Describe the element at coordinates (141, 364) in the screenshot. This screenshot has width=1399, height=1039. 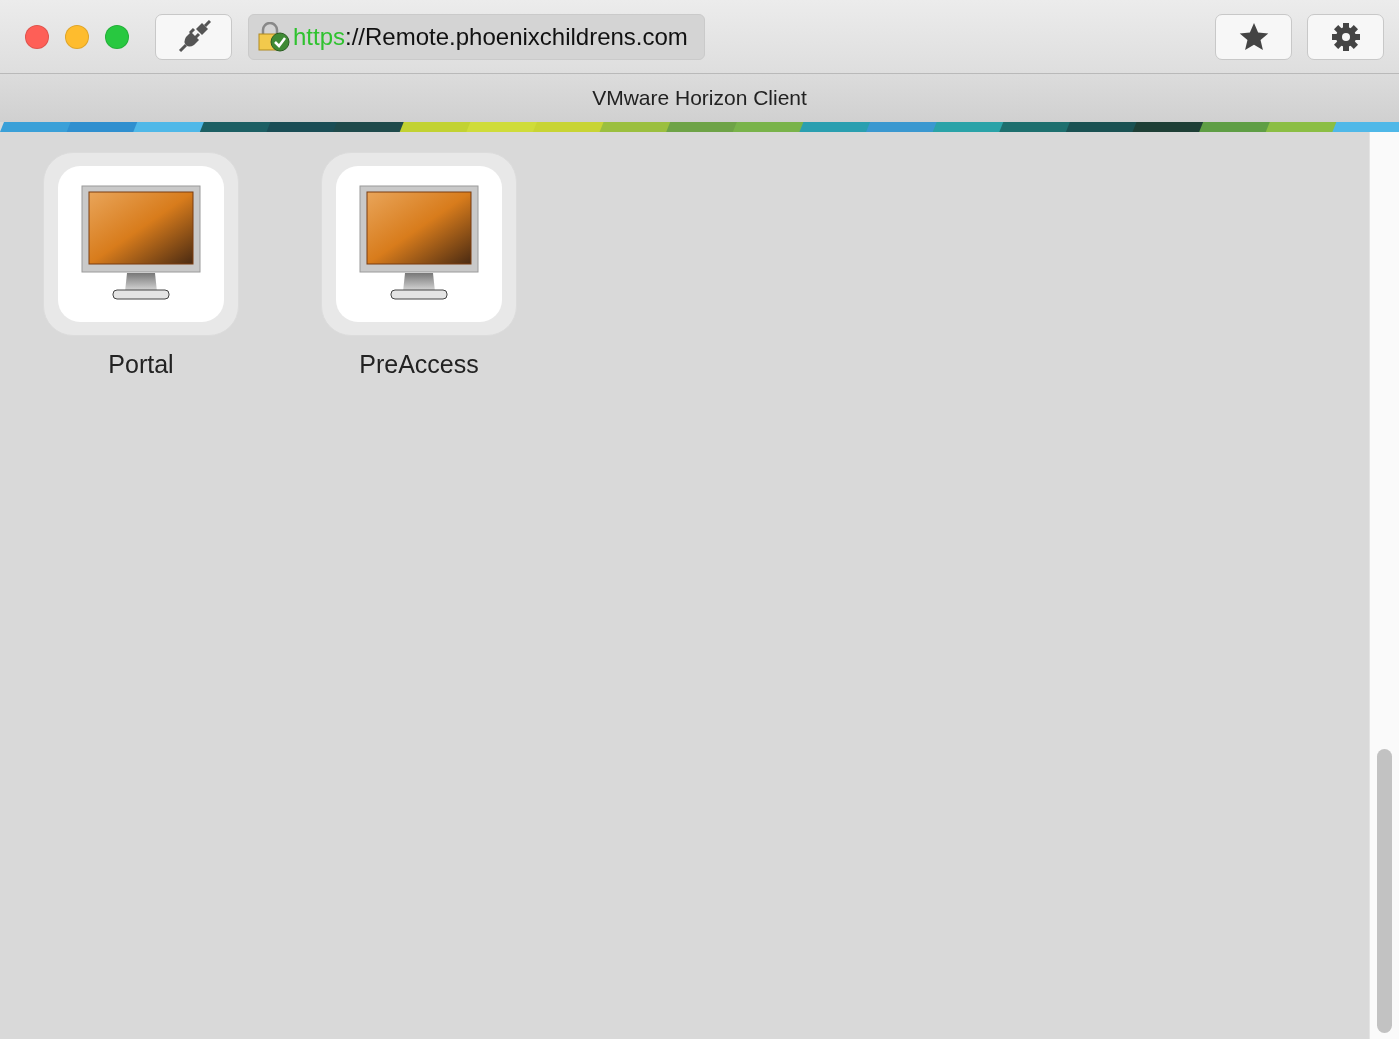
I see `desktop-label: Portal` at that location.